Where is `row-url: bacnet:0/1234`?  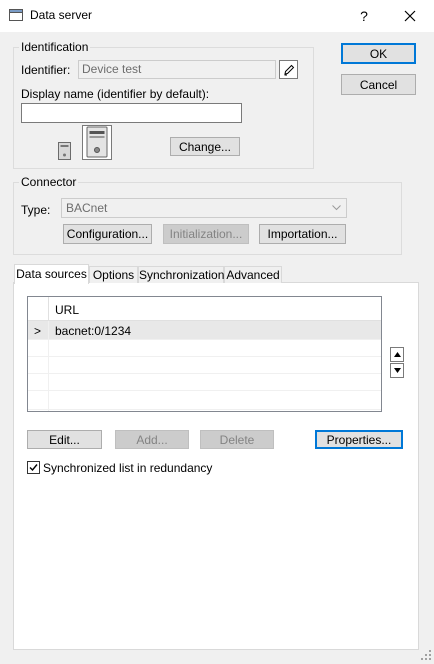
row-url: bacnet:0/1234 is located at coordinates (93, 331).